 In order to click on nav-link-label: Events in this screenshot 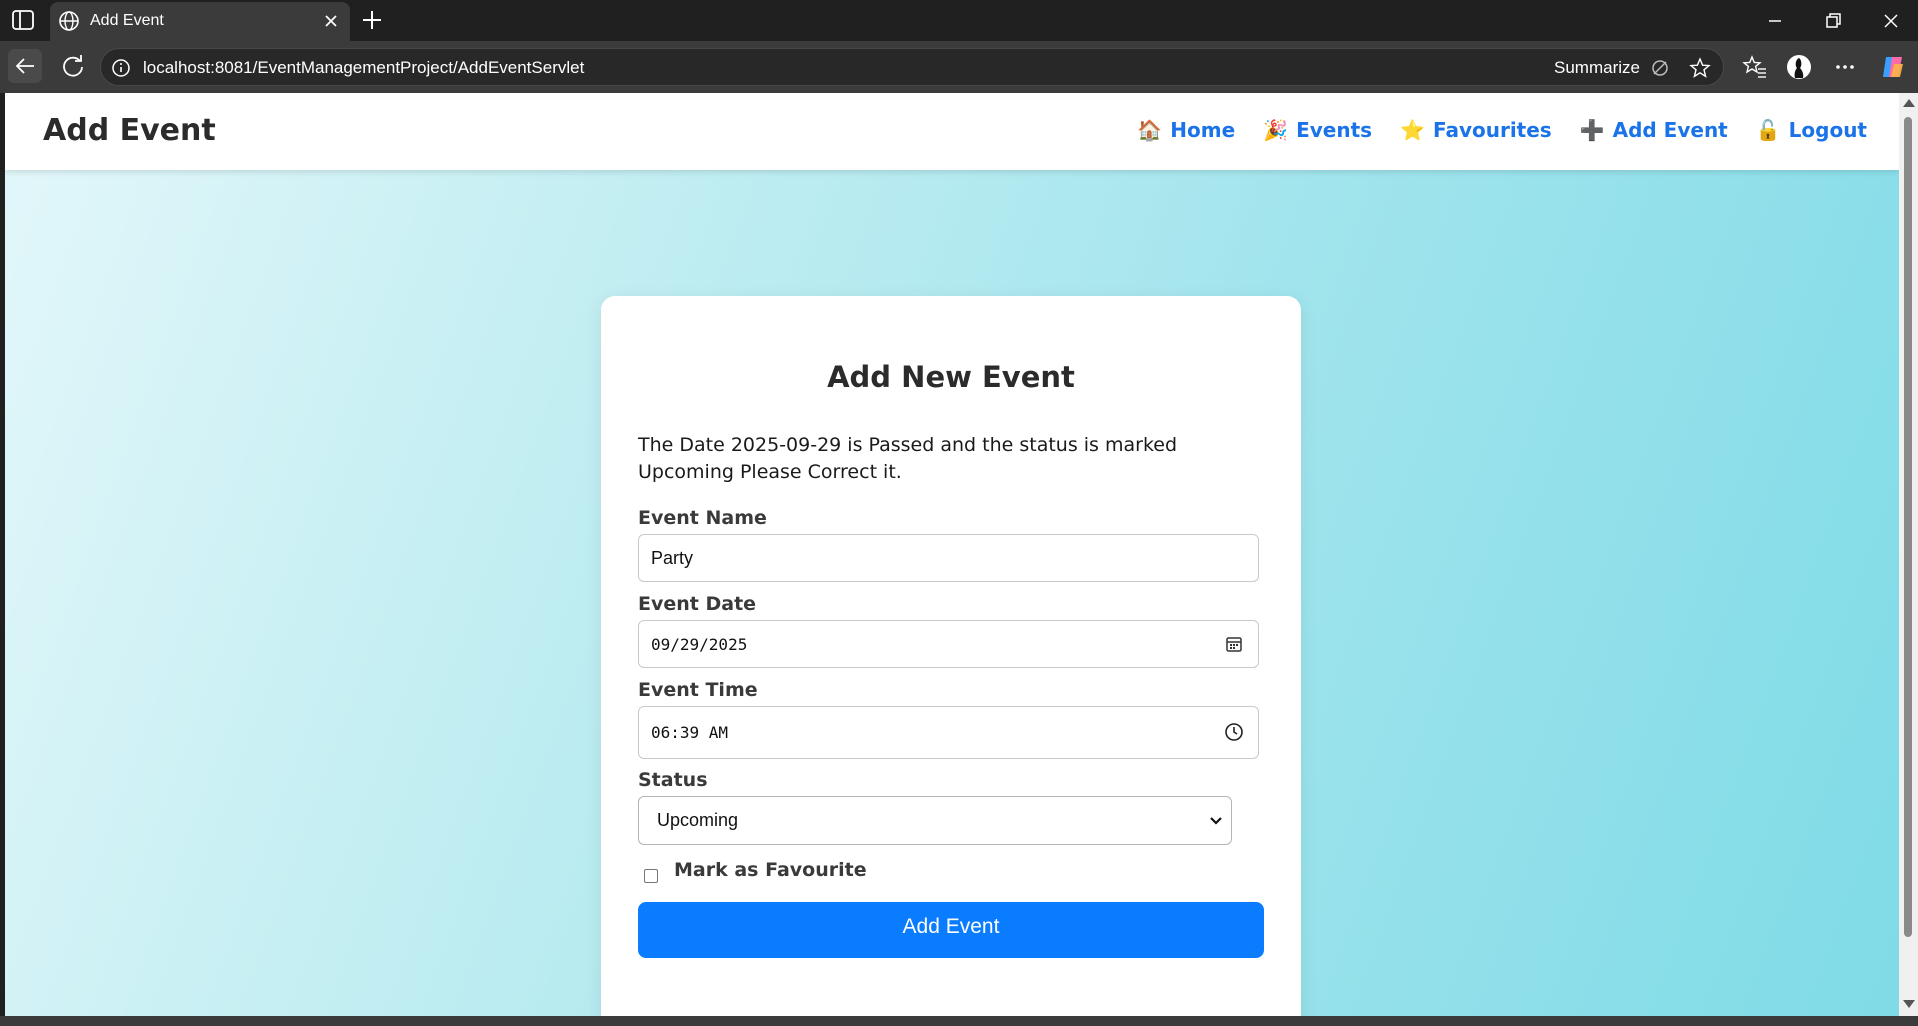, I will do `click(1334, 130)`.